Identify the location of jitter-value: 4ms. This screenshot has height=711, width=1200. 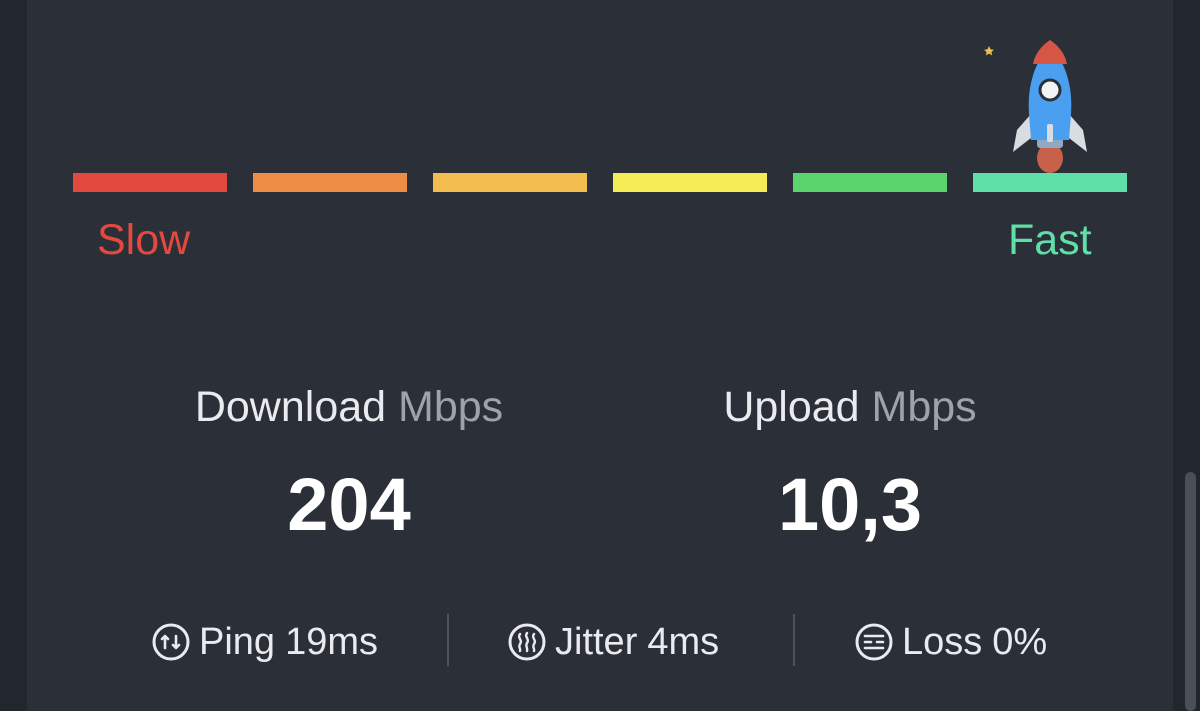
(683, 641).